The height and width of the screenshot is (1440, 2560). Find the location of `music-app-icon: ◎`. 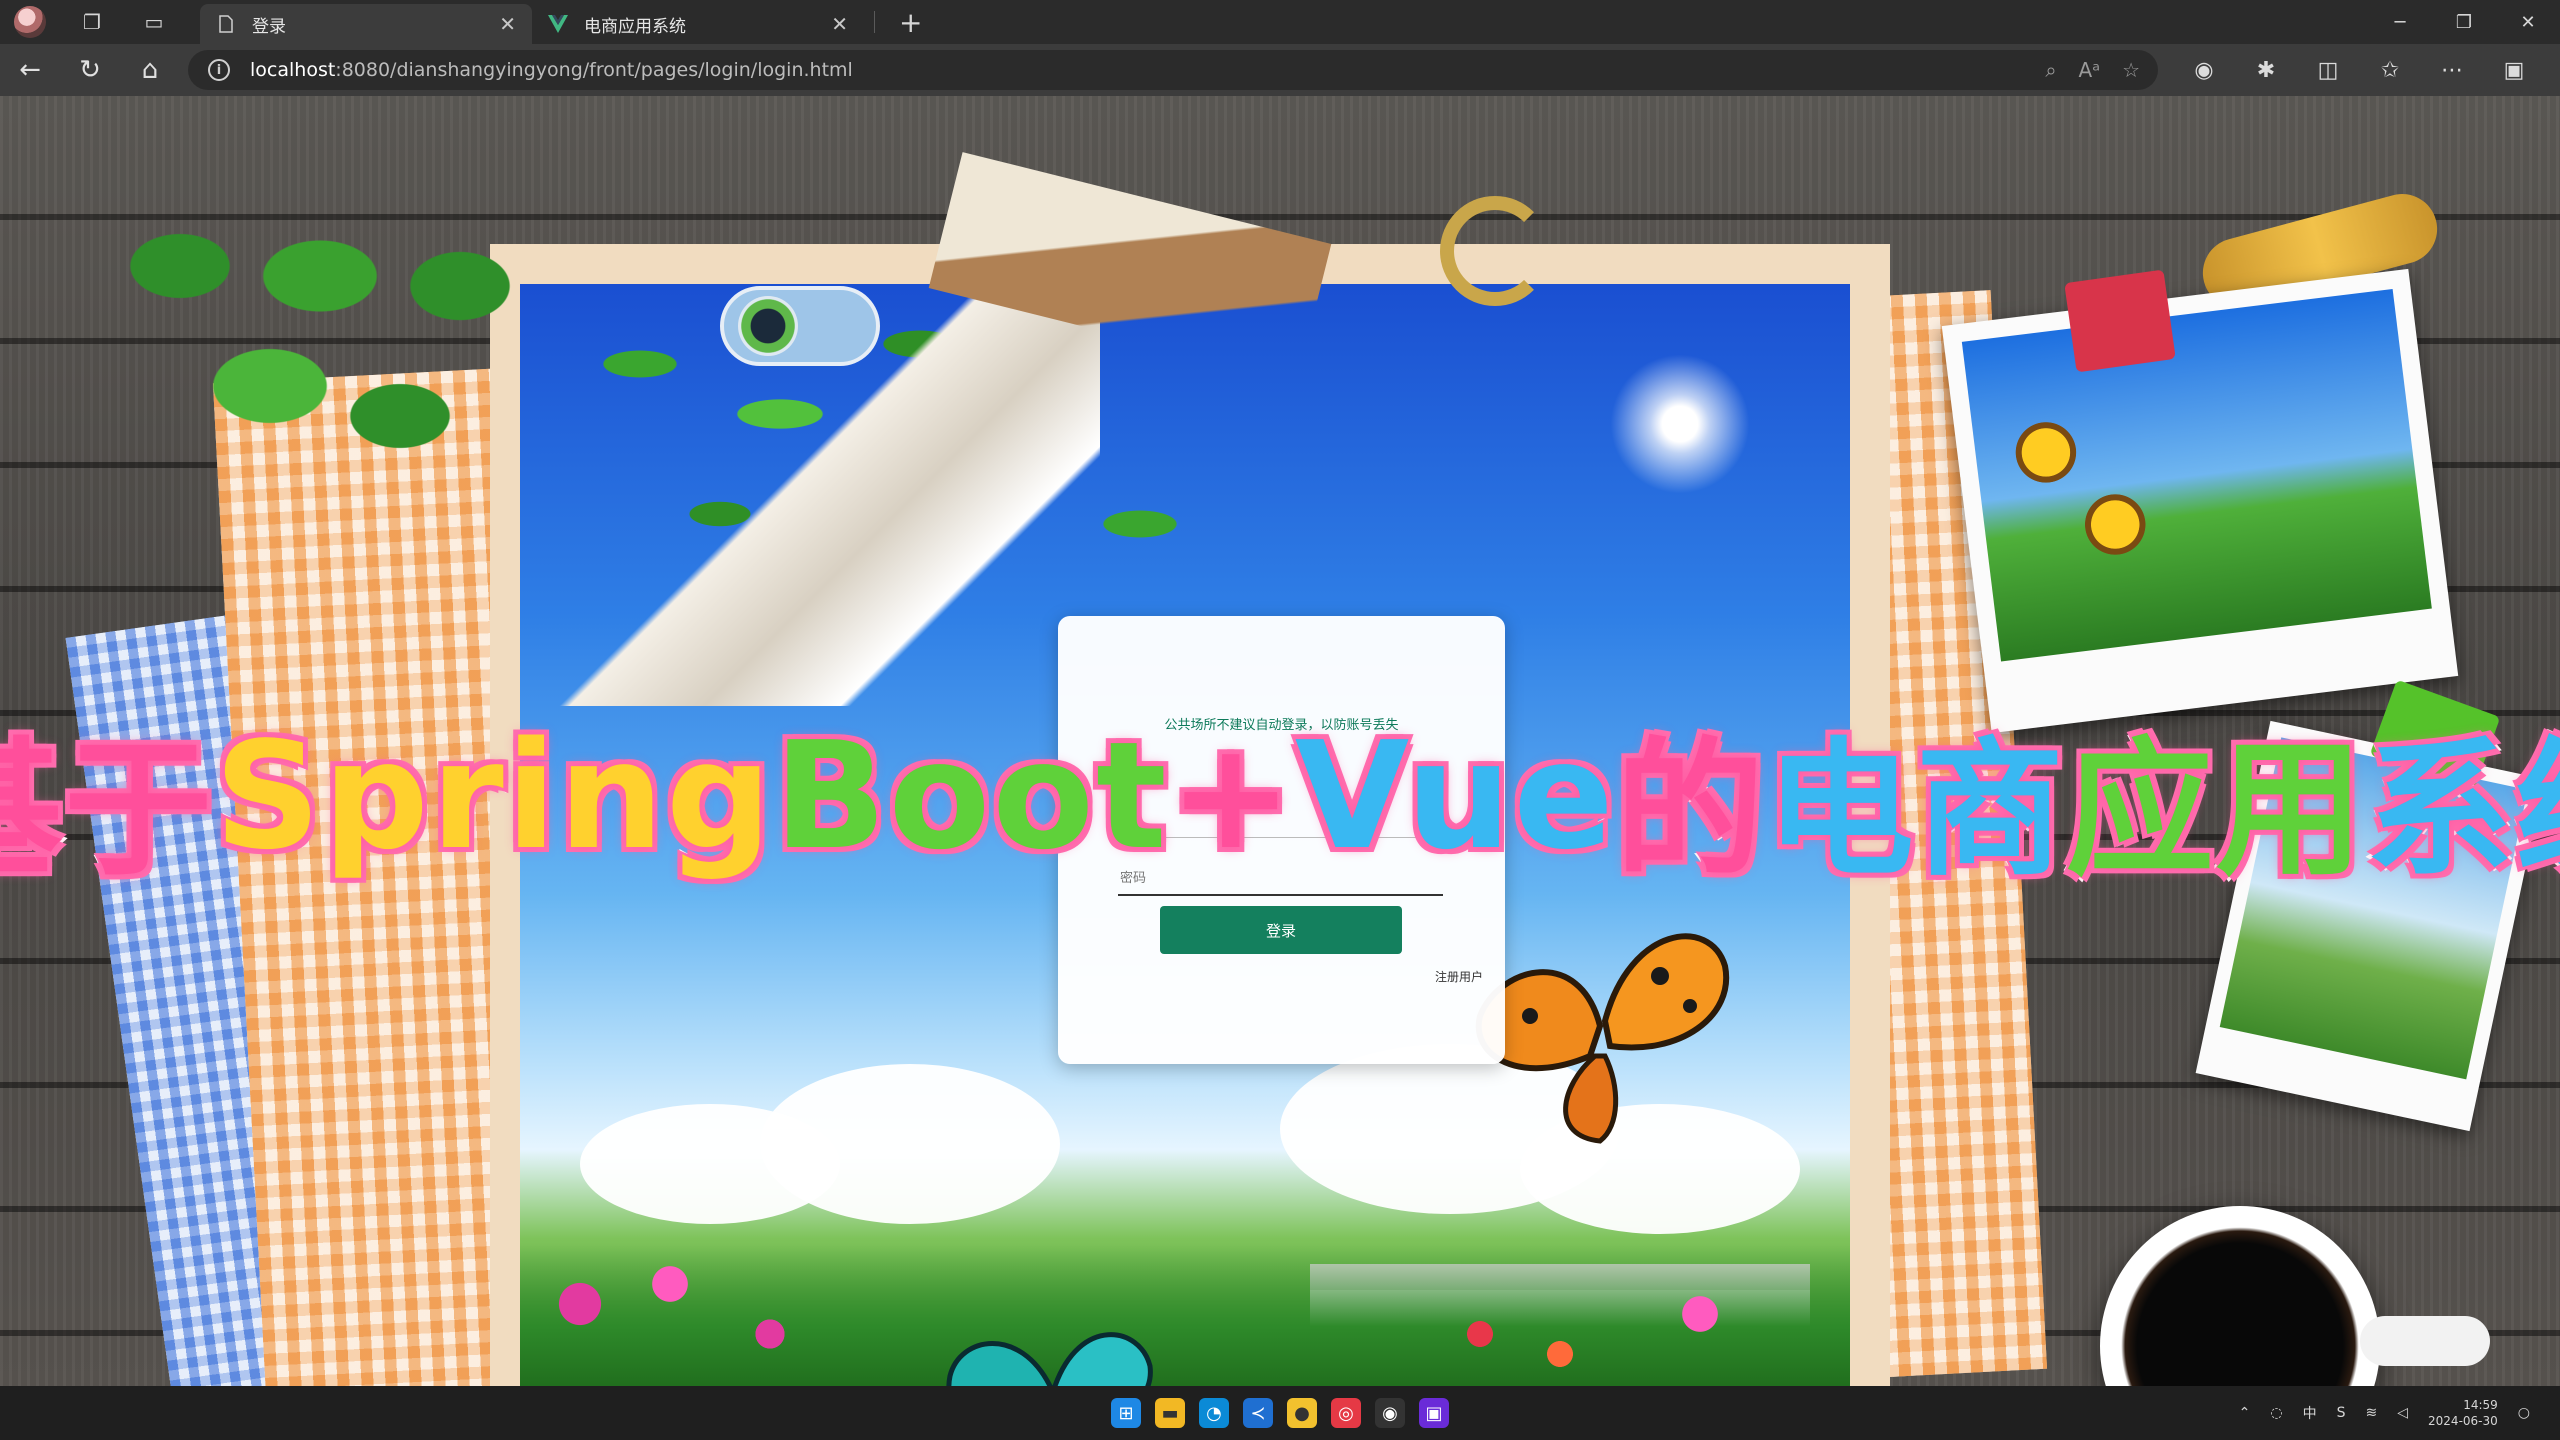

music-app-icon: ◎ is located at coordinates (1346, 1413).